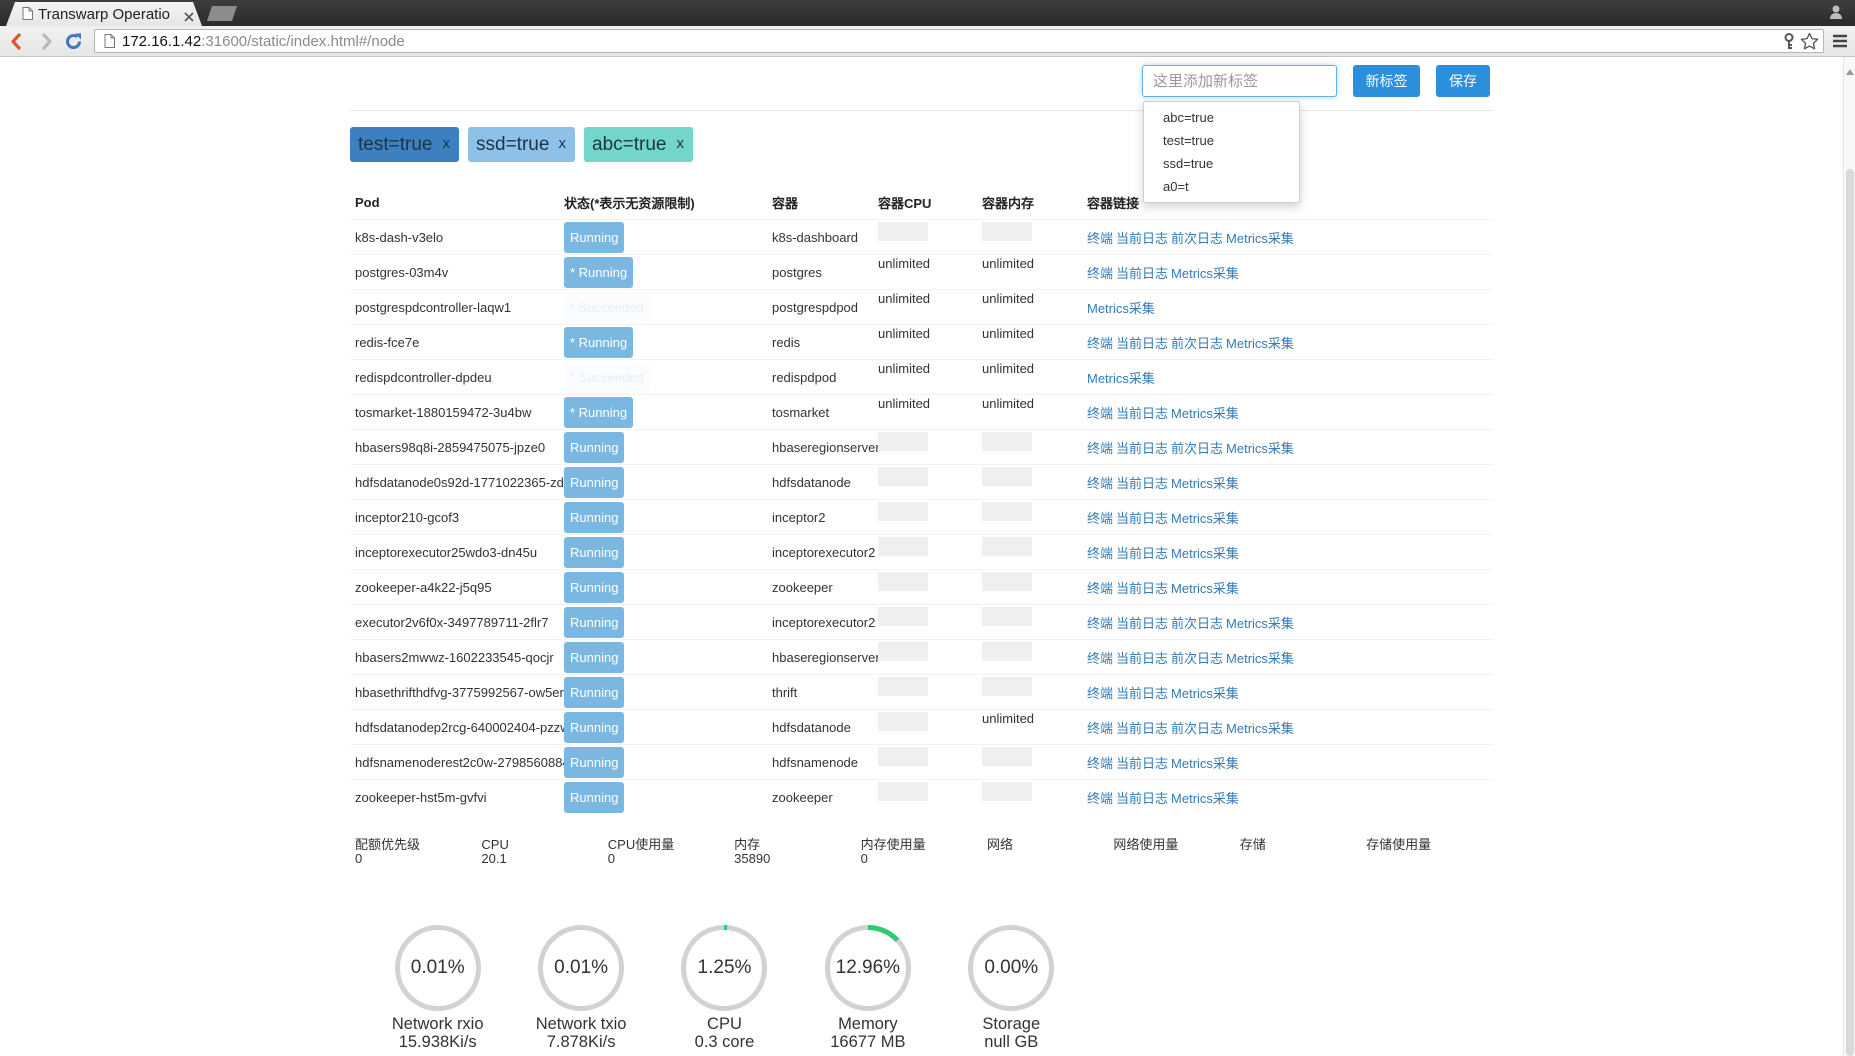  Describe the element at coordinates (1221, 117) in the screenshot. I see `suggestion-item: abc=true` at that location.